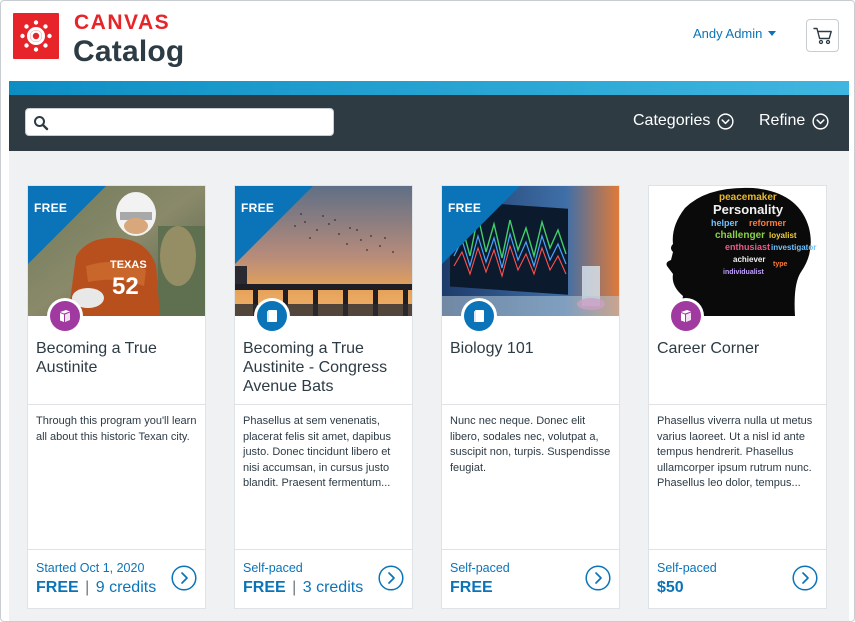  I want to click on credits-value: 9 credits, so click(126, 587).